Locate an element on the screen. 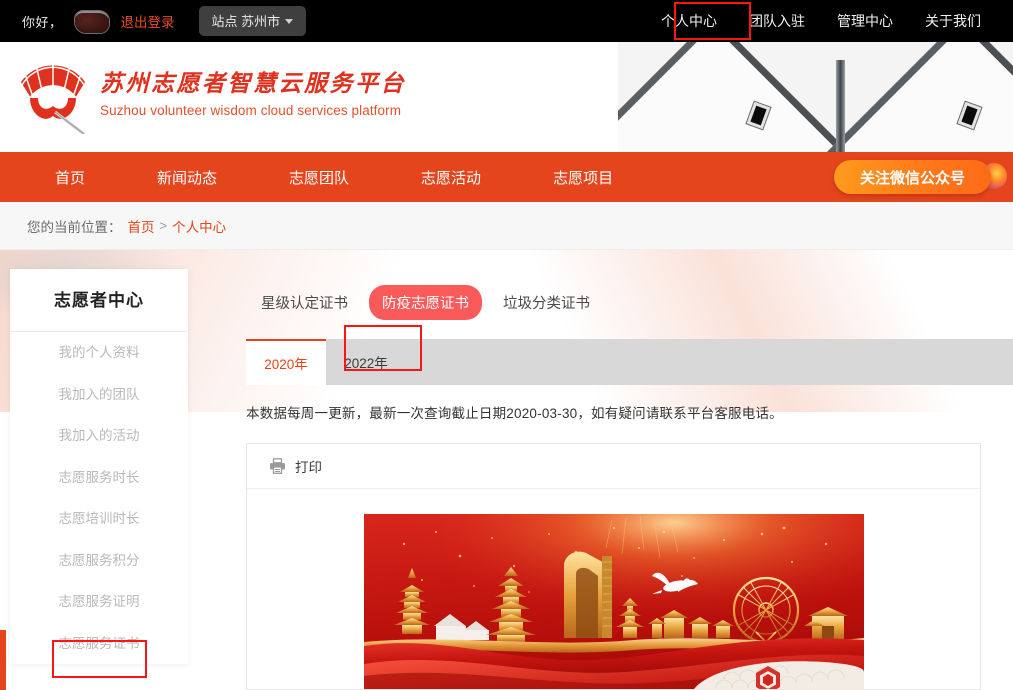 The width and height of the screenshot is (1013, 690). sidebar-item-my-teams: 我加入的团队 is located at coordinates (99, 395).